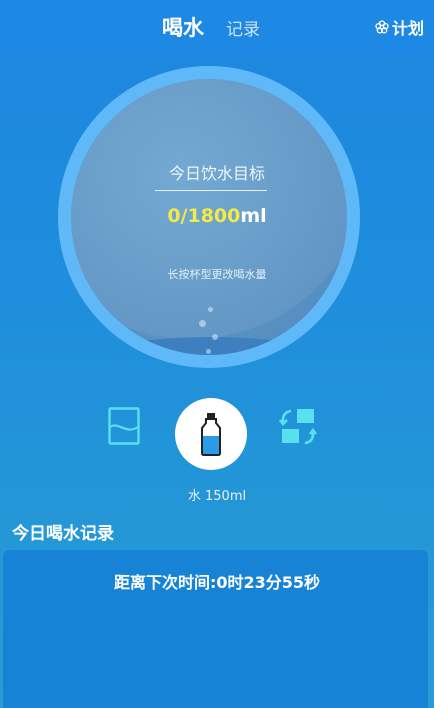 The image size is (434, 708). What do you see at coordinates (217, 28) in the screenshot?
I see `top-bar: 喝水 记录 计划` at bounding box center [217, 28].